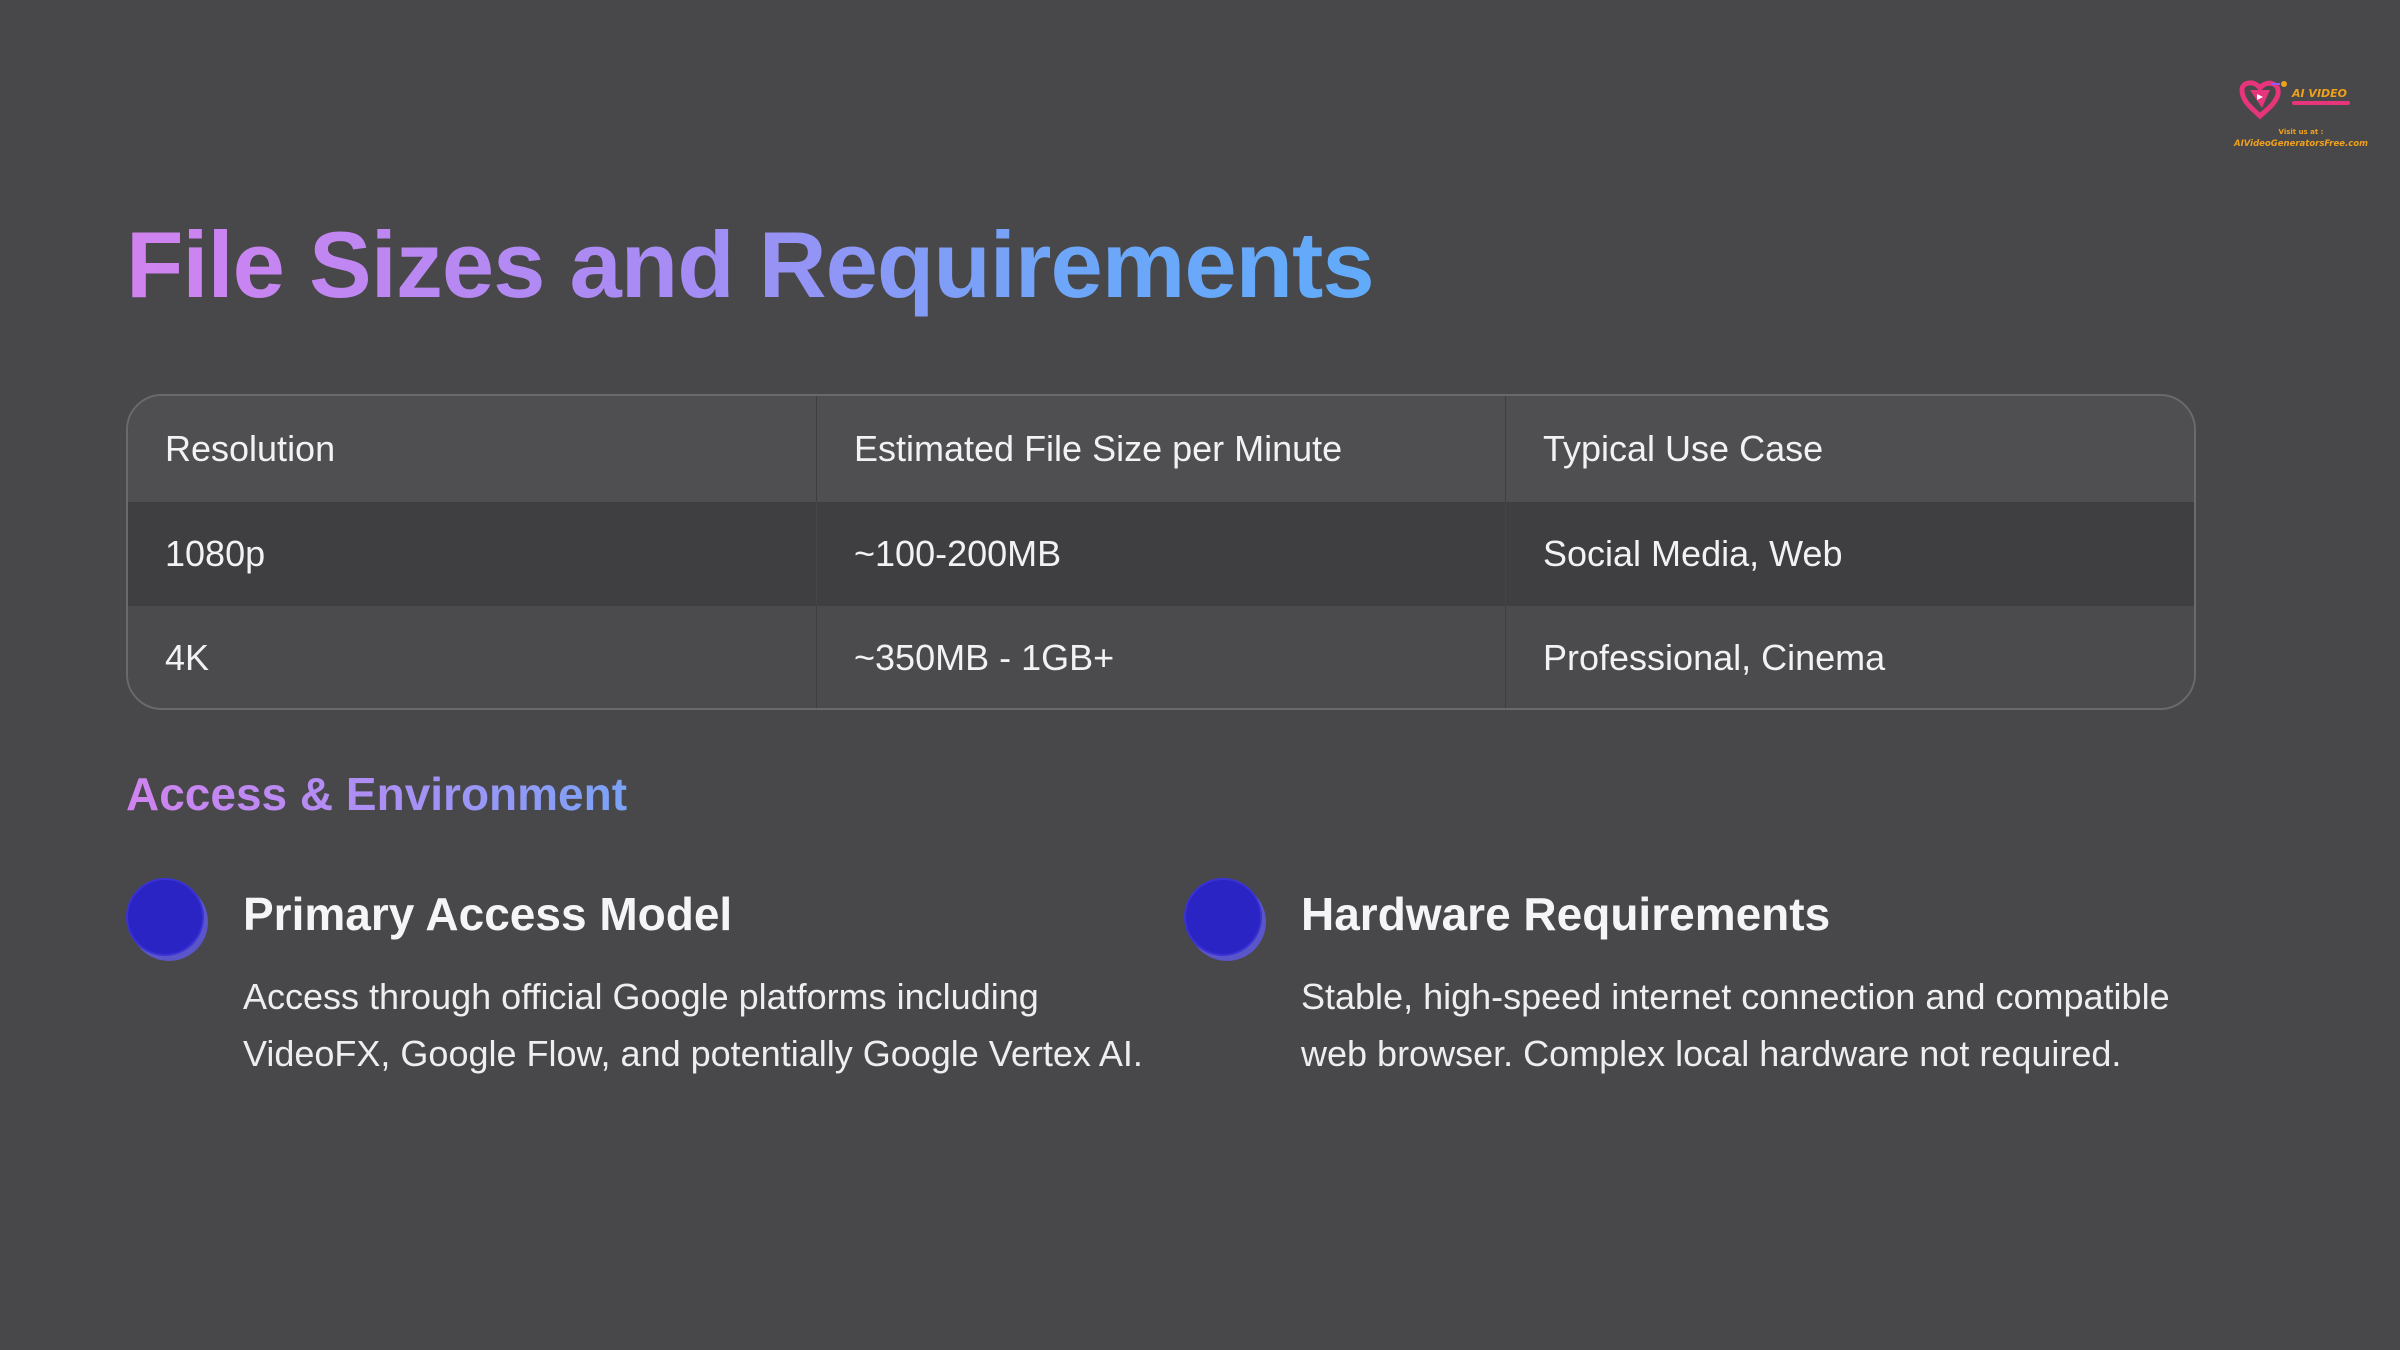 Image resolution: width=2400 pixels, height=1350 pixels. What do you see at coordinates (1849, 657) in the screenshot?
I see `table-cell: Professional, Cinema` at bounding box center [1849, 657].